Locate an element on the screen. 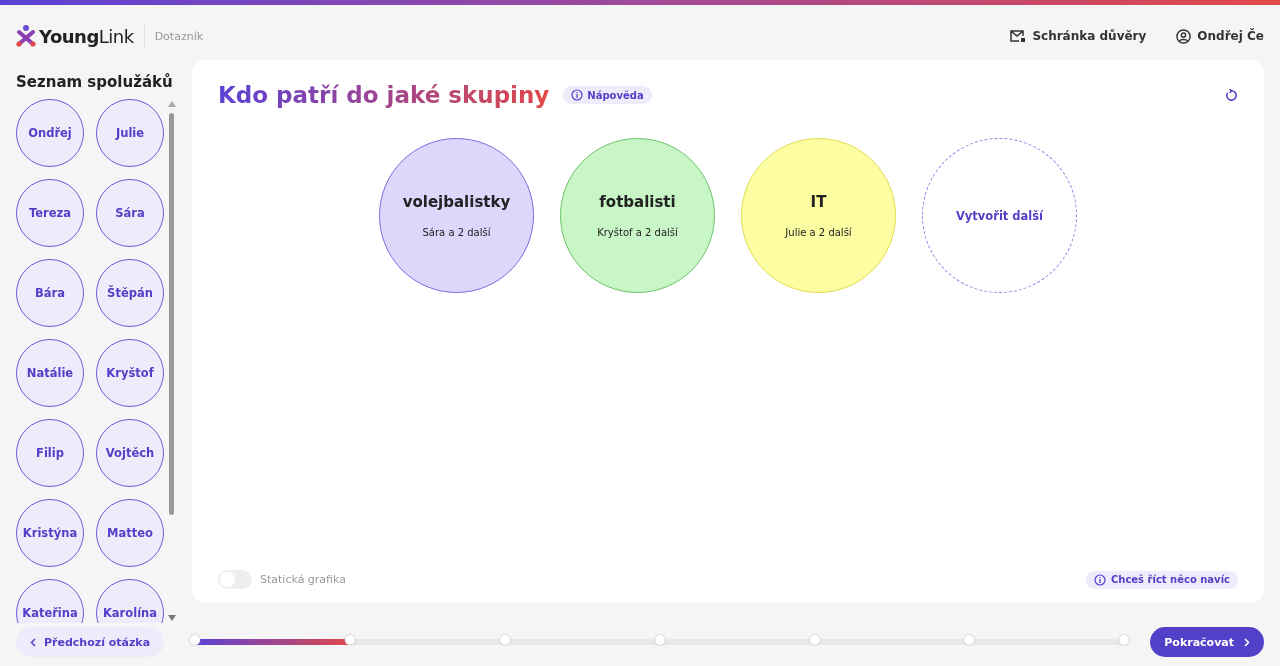  user-icon is located at coordinates (1184, 36).